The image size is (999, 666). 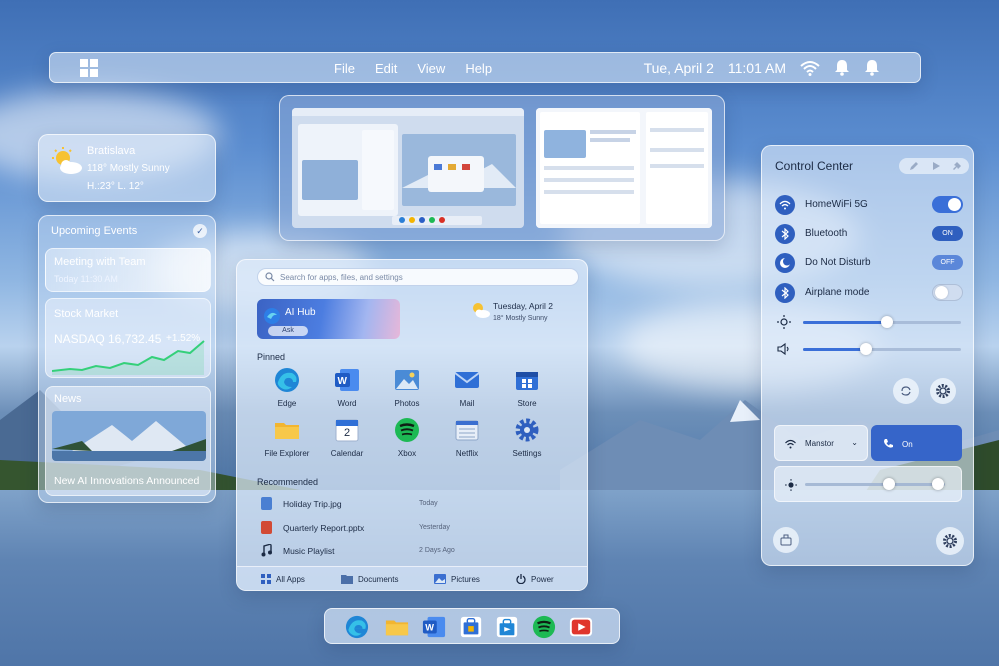 What do you see at coordinates (907, 444) in the screenshot?
I see `call-state: On` at bounding box center [907, 444].